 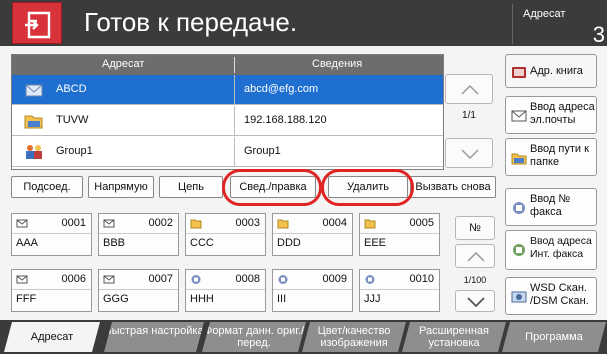 I want to click on recall-button: Вызвать снова, so click(x=453, y=187).